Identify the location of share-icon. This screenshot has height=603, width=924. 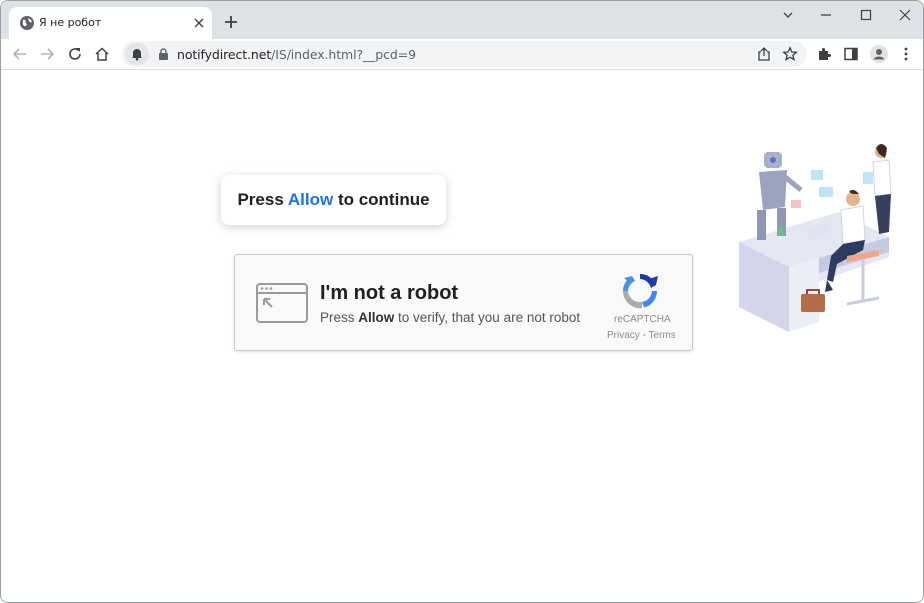
(764, 54).